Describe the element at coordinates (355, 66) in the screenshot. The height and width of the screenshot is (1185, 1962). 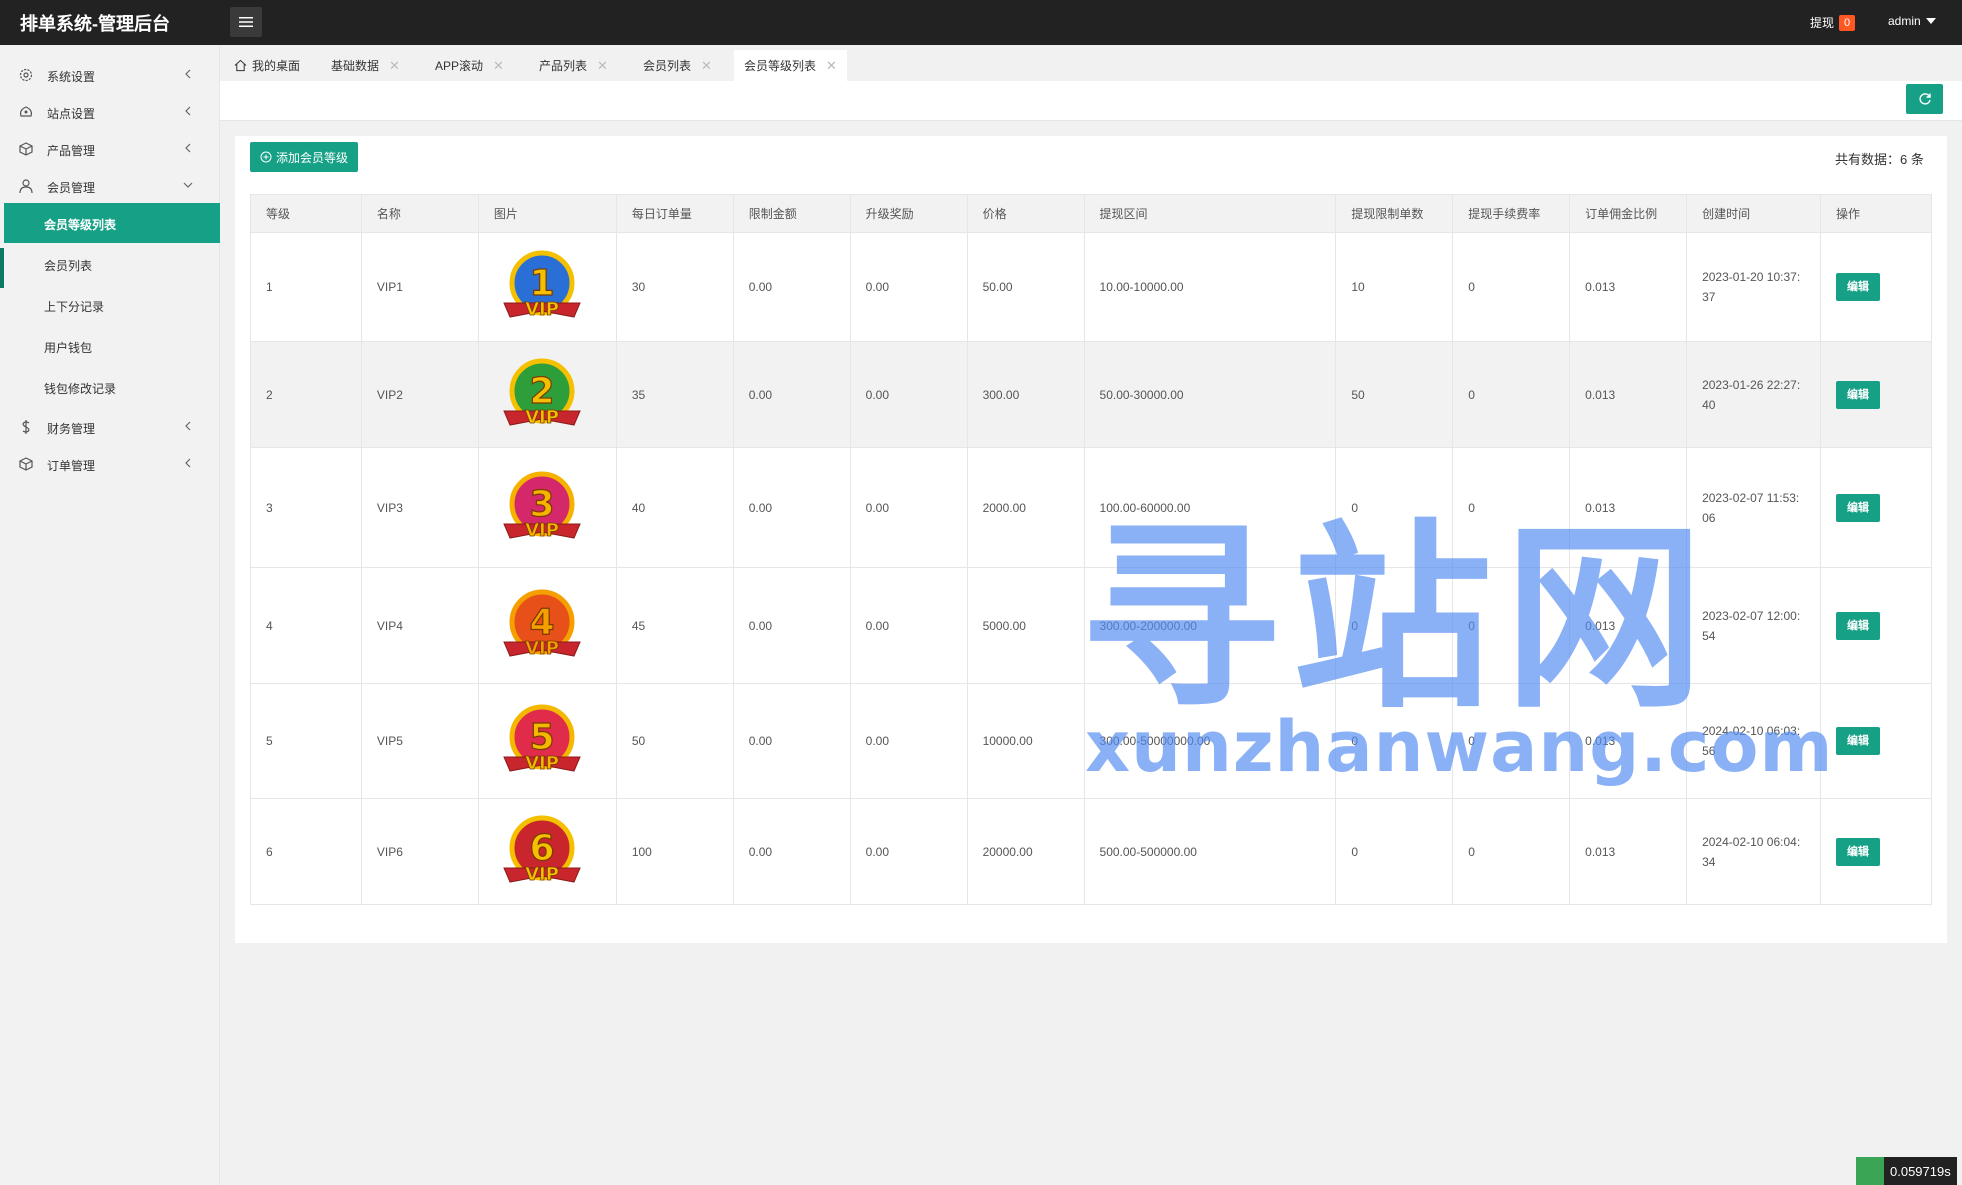
I see `tab-label: 基础数据` at that location.